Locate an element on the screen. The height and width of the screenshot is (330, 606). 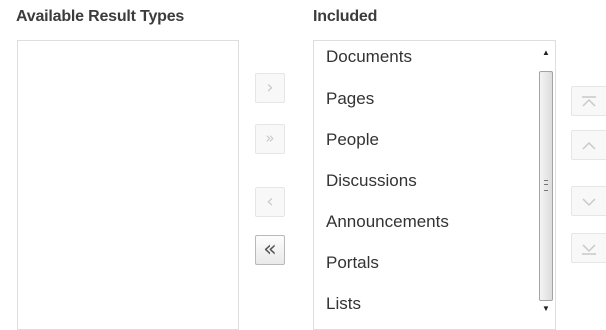
move-to-top-button is located at coordinates (588, 101).